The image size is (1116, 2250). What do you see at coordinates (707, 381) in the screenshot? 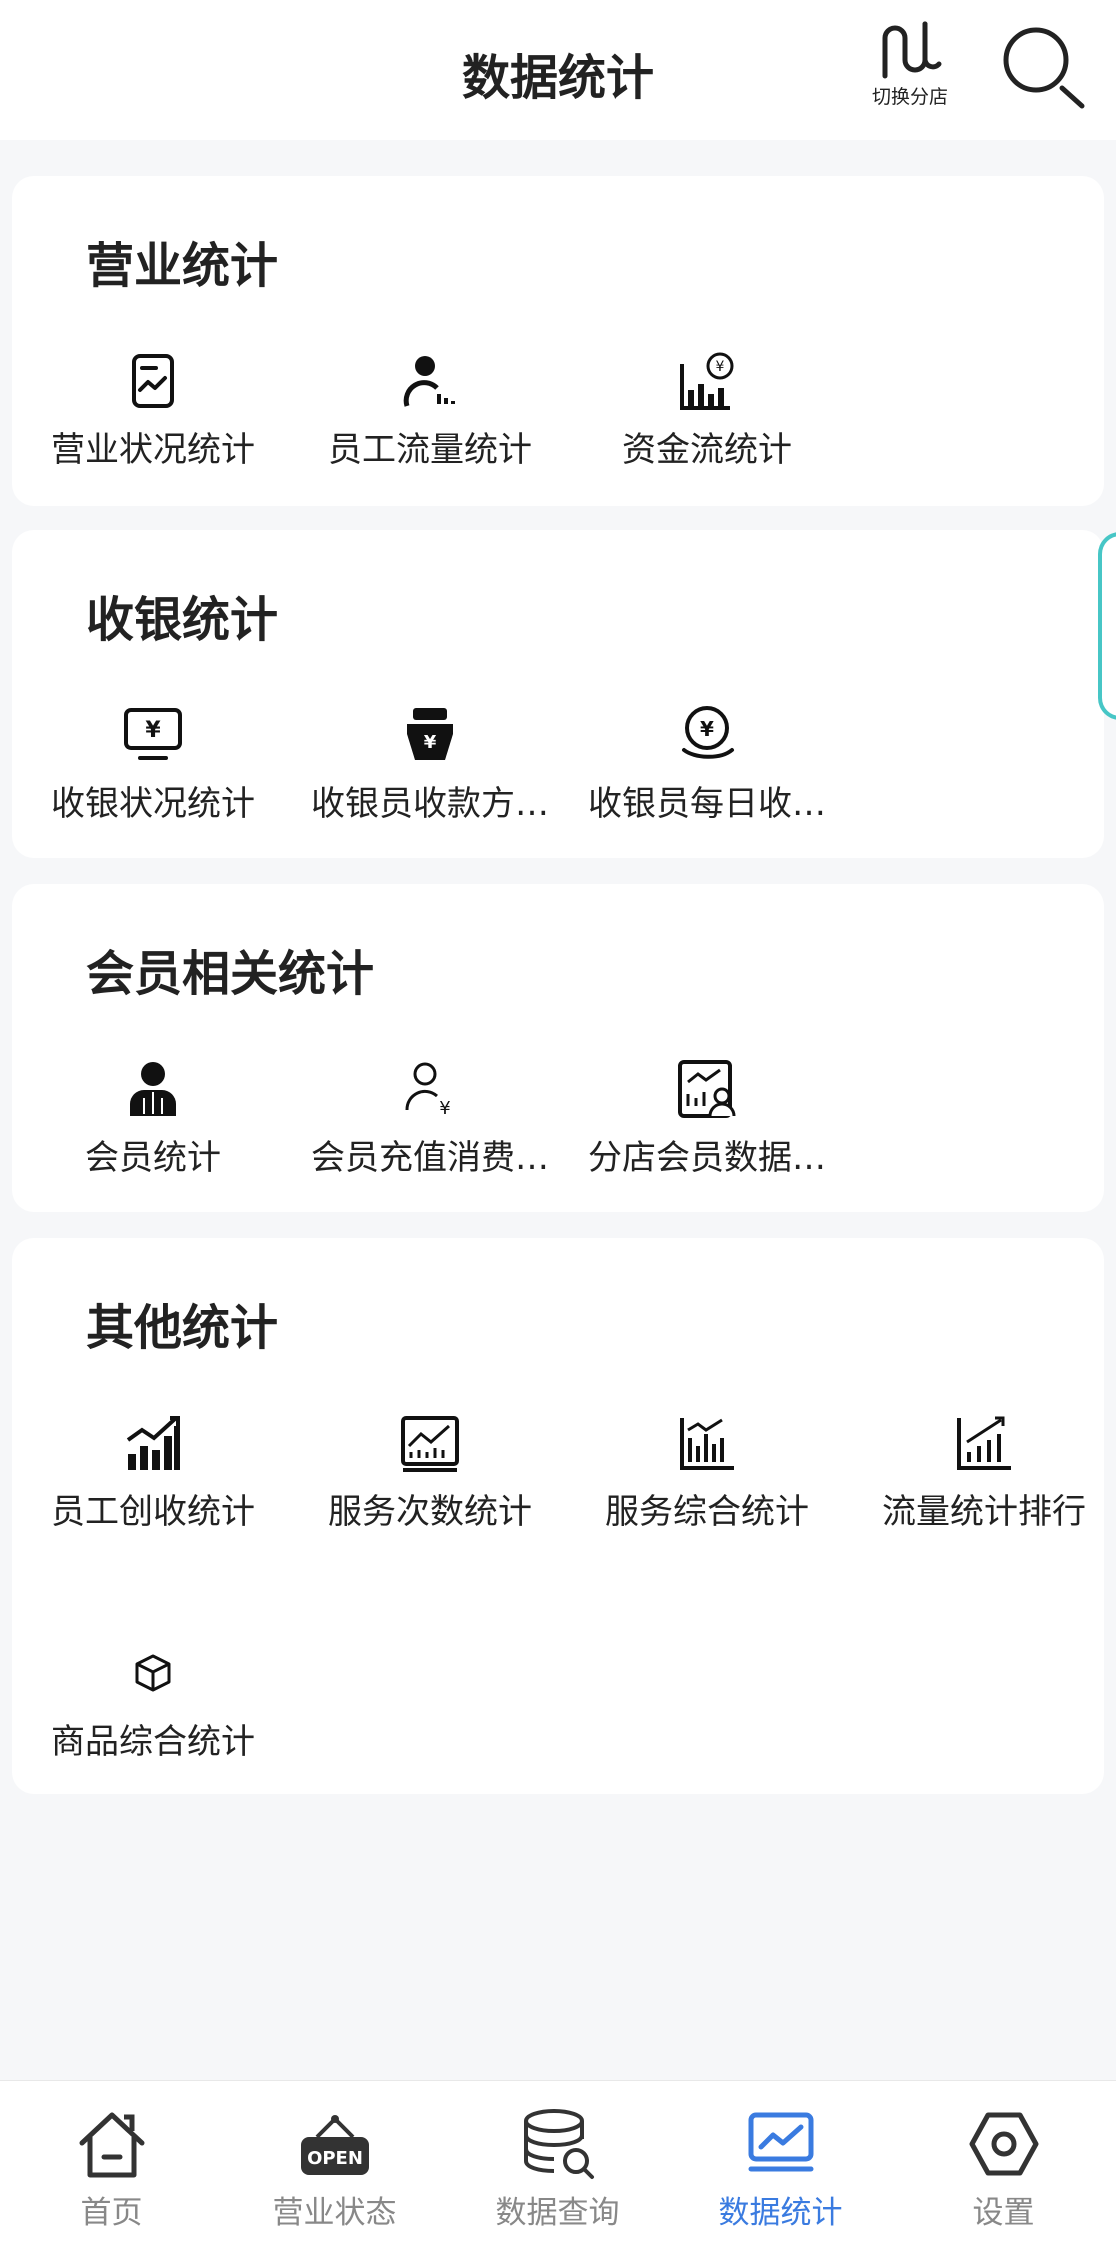
I see `cash-flow-icon: ¥` at bounding box center [707, 381].